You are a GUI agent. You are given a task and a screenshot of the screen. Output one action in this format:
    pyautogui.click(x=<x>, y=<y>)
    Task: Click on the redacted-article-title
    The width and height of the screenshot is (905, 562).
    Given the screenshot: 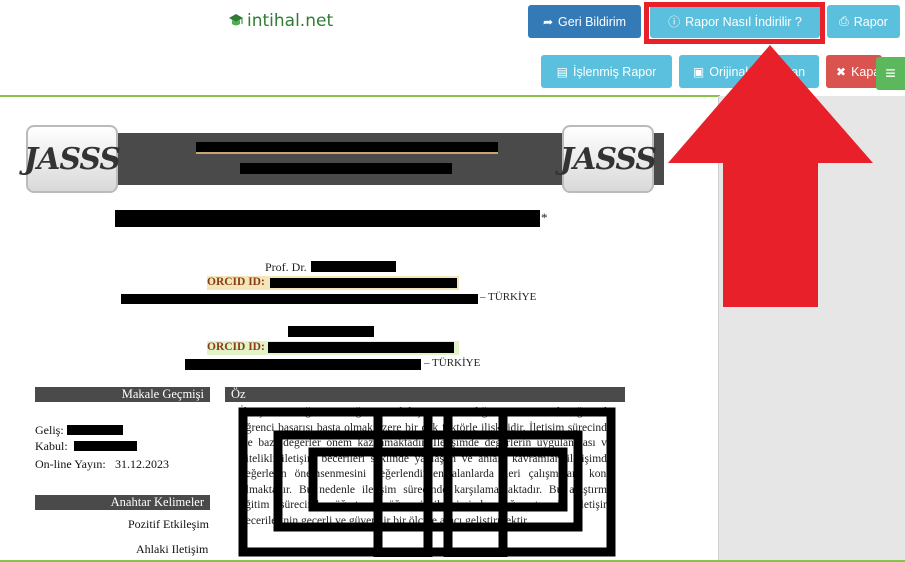 What is the action you would take?
    pyautogui.click(x=327, y=218)
    